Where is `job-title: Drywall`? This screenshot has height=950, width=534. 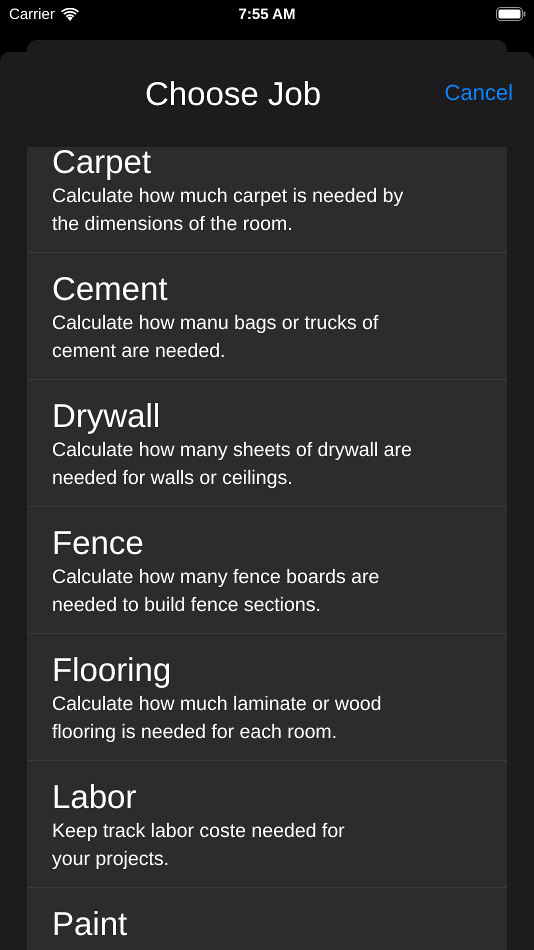 job-title: Drywall is located at coordinates (107, 416).